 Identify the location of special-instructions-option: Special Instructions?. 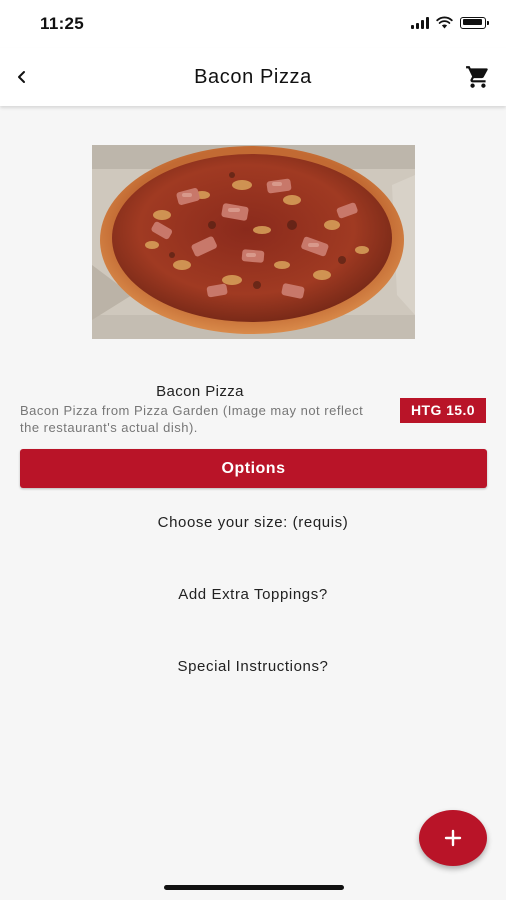
(253, 666).